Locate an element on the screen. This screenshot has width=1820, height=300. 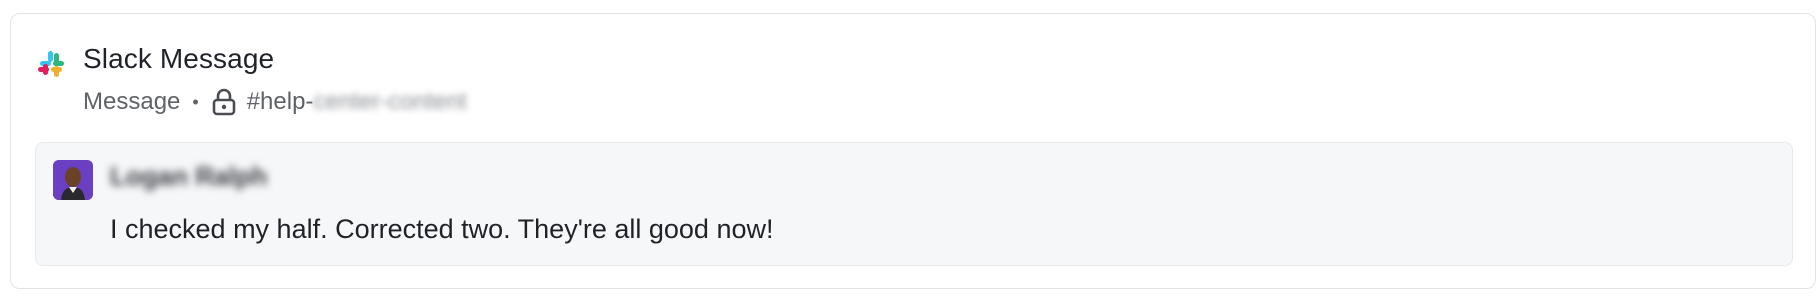
card-title: Slack Message is located at coordinates (179, 58).